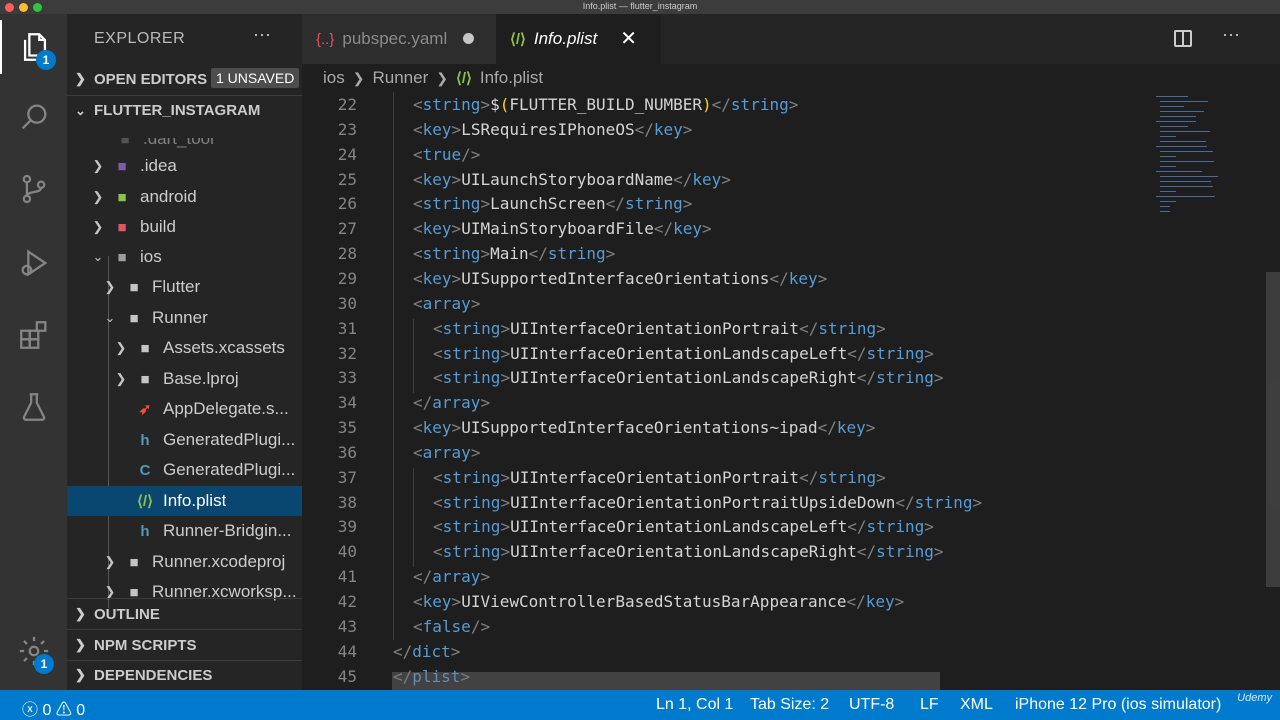 This screenshot has height=720, width=1280. What do you see at coordinates (184, 287) in the screenshot?
I see `tree-item-flutter: ❯ ■ Flutter` at bounding box center [184, 287].